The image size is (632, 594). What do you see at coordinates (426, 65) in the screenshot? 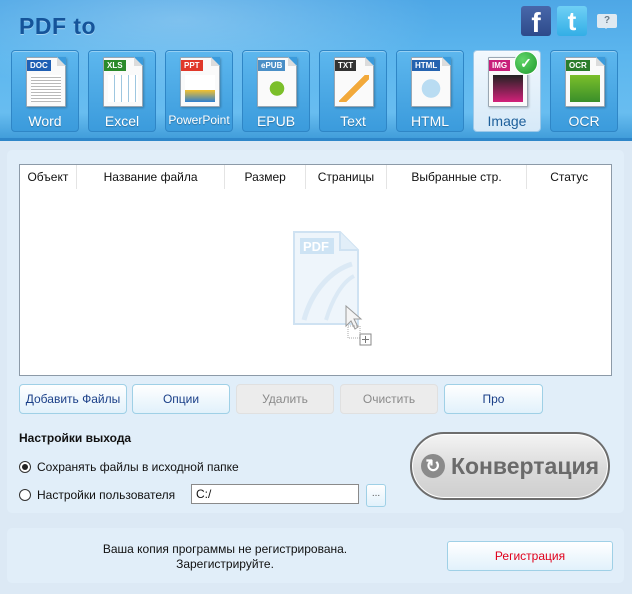
I see `format-tag: HTML` at bounding box center [426, 65].